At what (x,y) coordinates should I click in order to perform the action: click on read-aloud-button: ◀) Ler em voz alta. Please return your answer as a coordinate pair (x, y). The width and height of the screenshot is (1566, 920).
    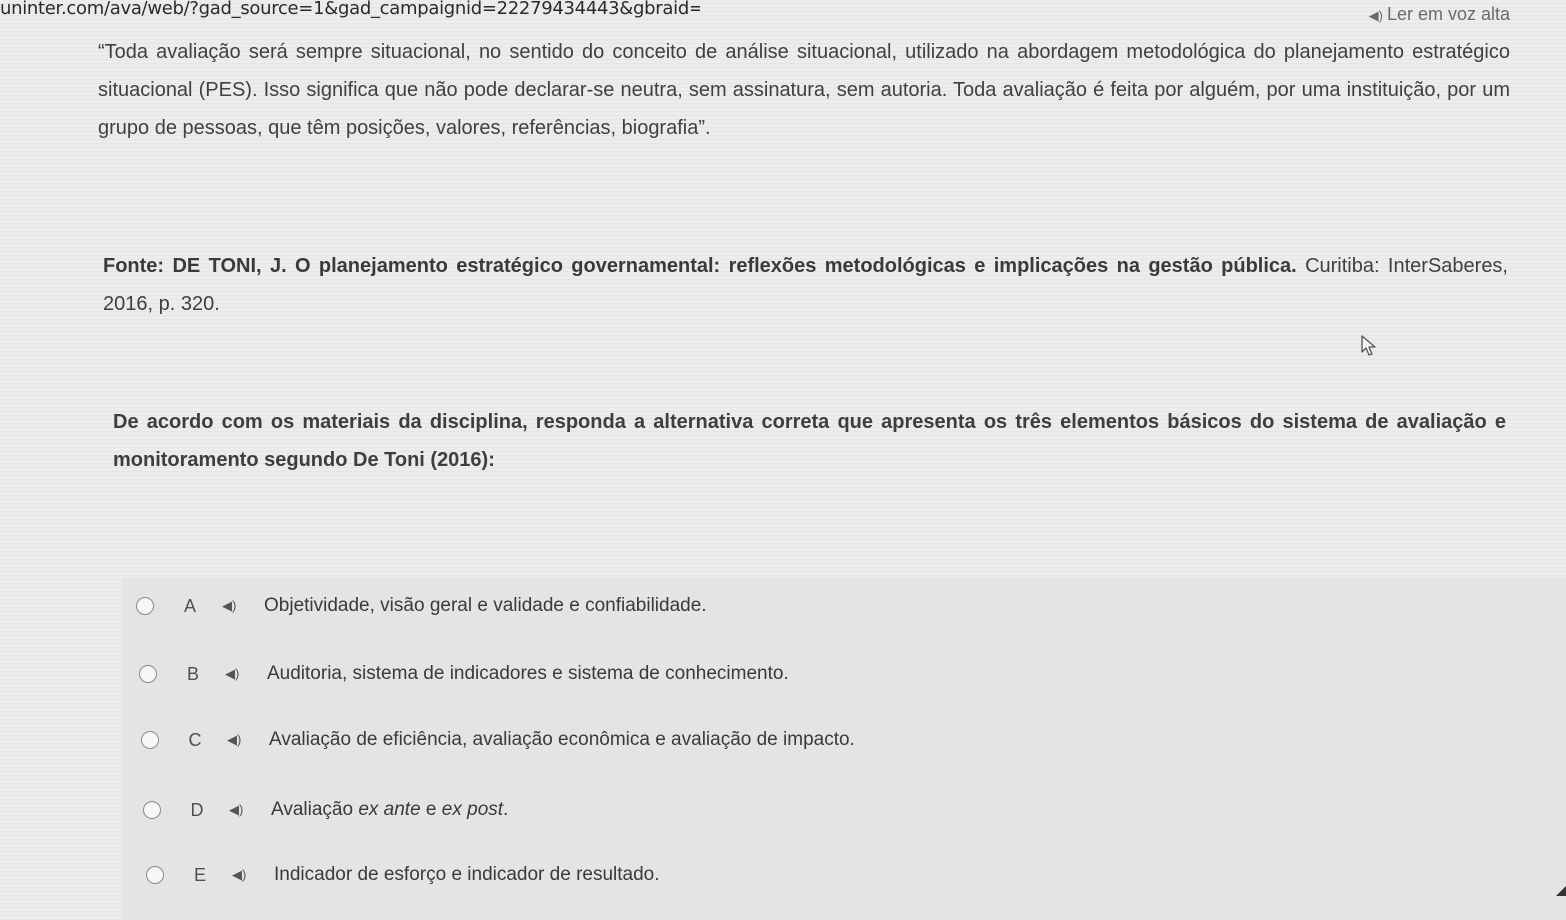
    Looking at the image, I should click on (1439, 14).